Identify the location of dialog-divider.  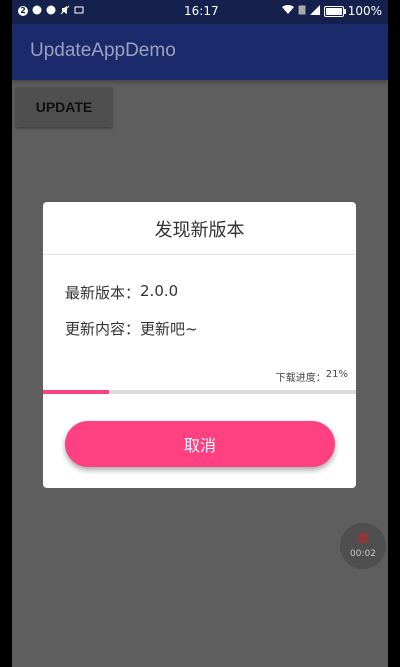
(199, 254).